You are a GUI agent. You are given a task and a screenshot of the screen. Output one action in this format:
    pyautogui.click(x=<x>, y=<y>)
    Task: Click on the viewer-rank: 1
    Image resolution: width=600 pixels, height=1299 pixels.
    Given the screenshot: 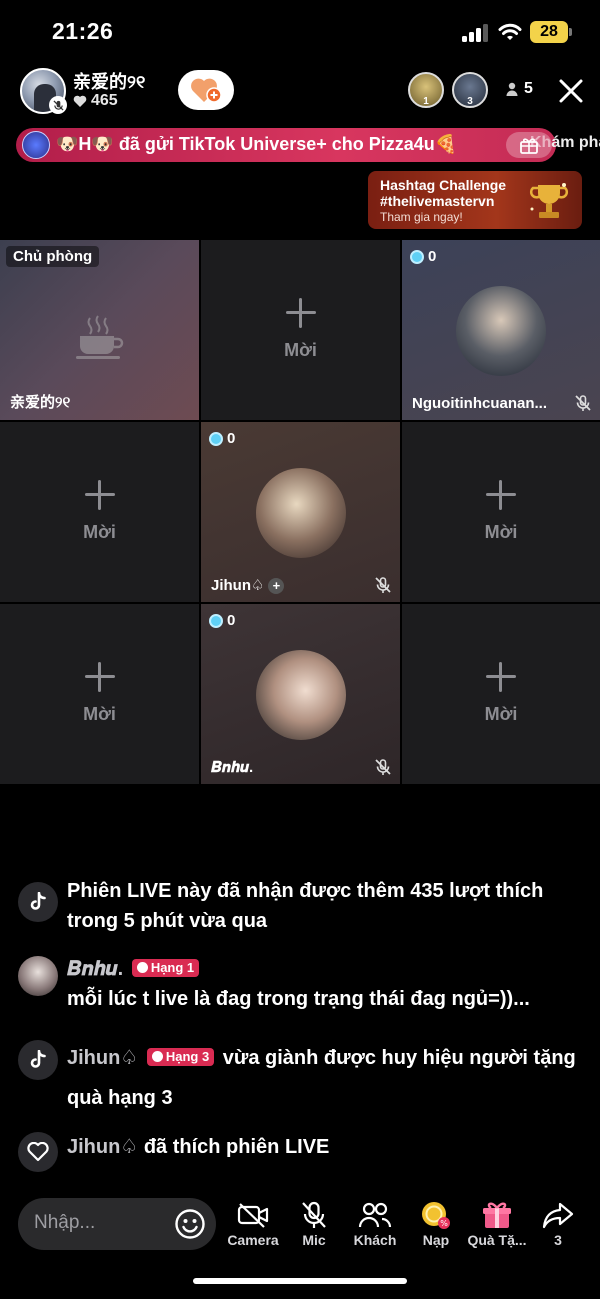 What is the action you would take?
    pyautogui.click(x=426, y=101)
    